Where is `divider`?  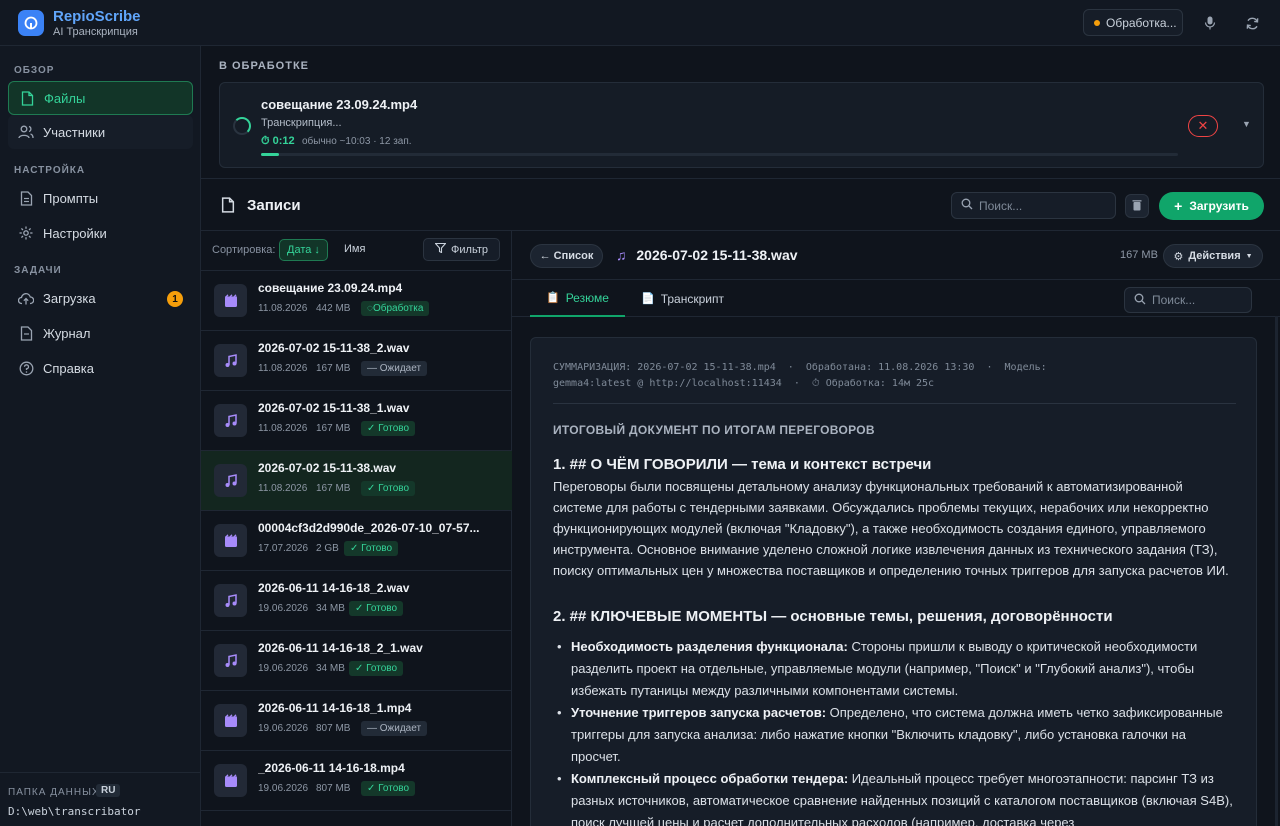
divider is located at coordinates (894, 403).